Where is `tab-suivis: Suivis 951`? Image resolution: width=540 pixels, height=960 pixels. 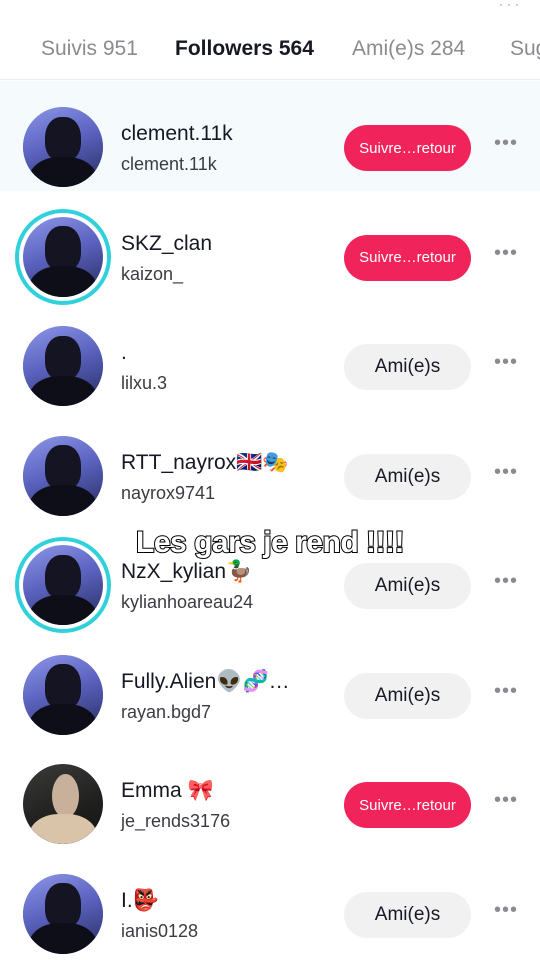
tab-suivis: Suivis 951 is located at coordinates (89, 57).